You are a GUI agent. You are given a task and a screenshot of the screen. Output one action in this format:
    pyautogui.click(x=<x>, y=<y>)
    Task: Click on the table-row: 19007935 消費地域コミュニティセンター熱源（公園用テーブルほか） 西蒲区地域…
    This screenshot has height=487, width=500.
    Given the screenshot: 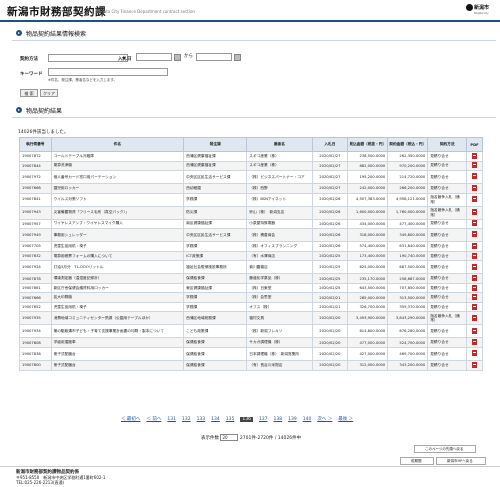 What is the action you would take?
    pyautogui.click(x=251, y=318)
    